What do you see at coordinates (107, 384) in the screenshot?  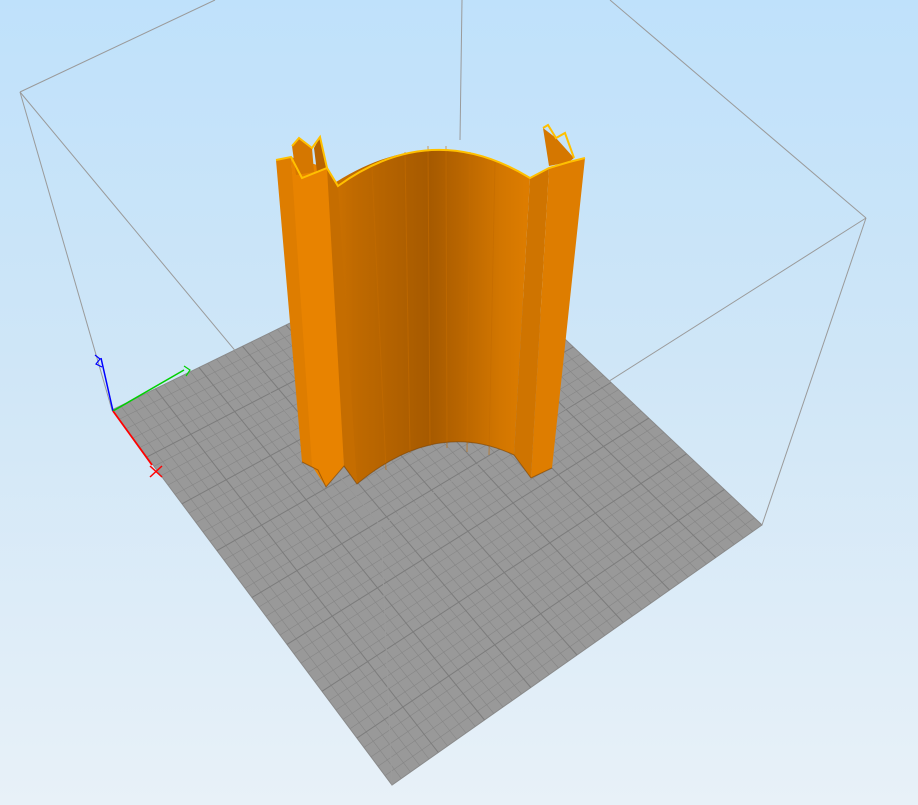 I see `z-axis-line` at bounding box center [107, 384].